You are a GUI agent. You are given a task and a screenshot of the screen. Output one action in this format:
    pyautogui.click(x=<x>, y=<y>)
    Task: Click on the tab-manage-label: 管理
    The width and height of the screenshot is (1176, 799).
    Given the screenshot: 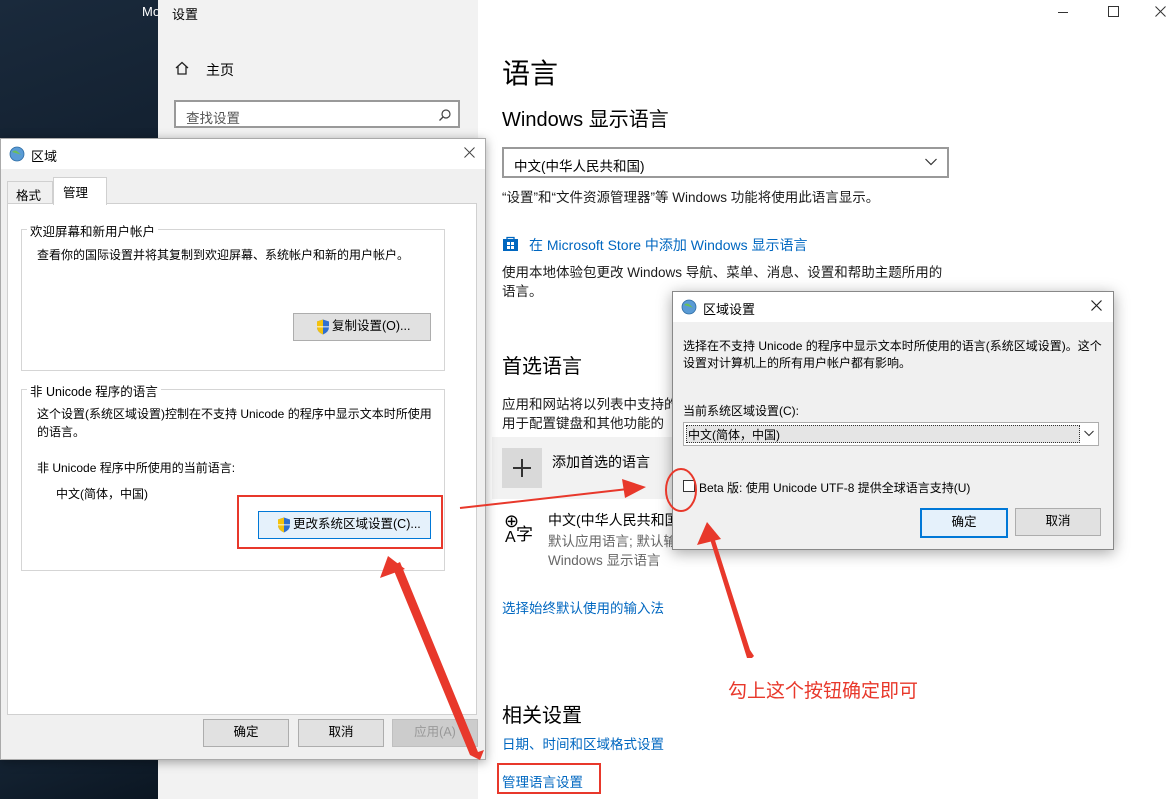 What is the action you would take?
    pyautogui.click(x=76, y=193)
    